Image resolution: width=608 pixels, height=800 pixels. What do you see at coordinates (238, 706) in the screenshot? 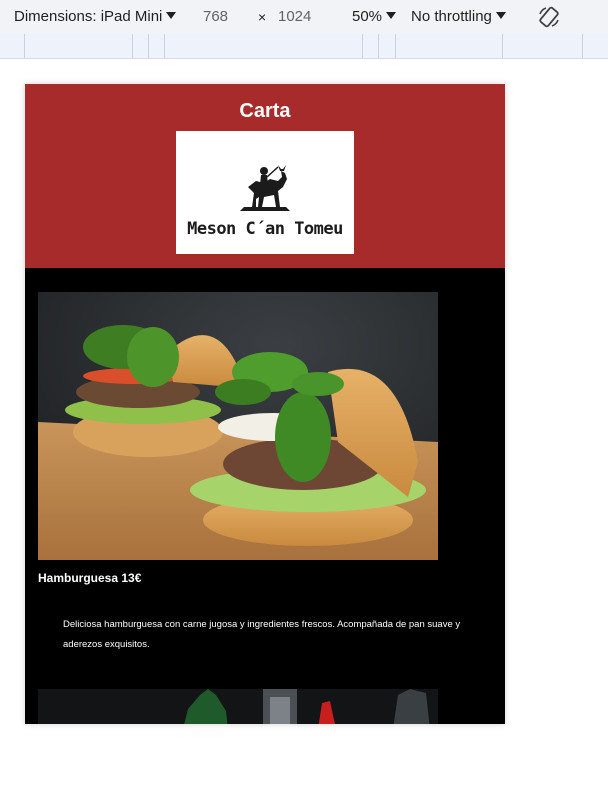
I see `next-item-image` at bounding box center [238, 706].